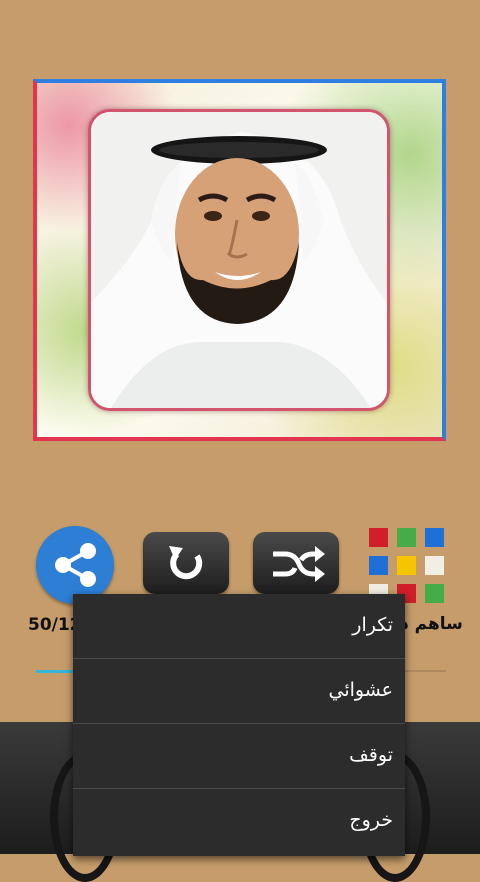 The image size is (480, 882). I want to click on menu-item-label: عشوائي, so click(360, 690).